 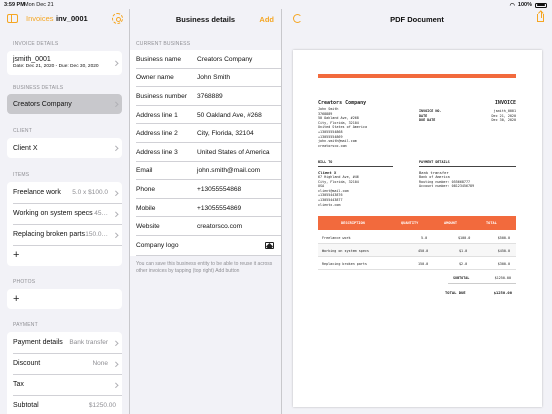 What do you see at coordinates (16, 298) in the screenshot?
I see `plus-icon: +` at bounding box center [16, 298].